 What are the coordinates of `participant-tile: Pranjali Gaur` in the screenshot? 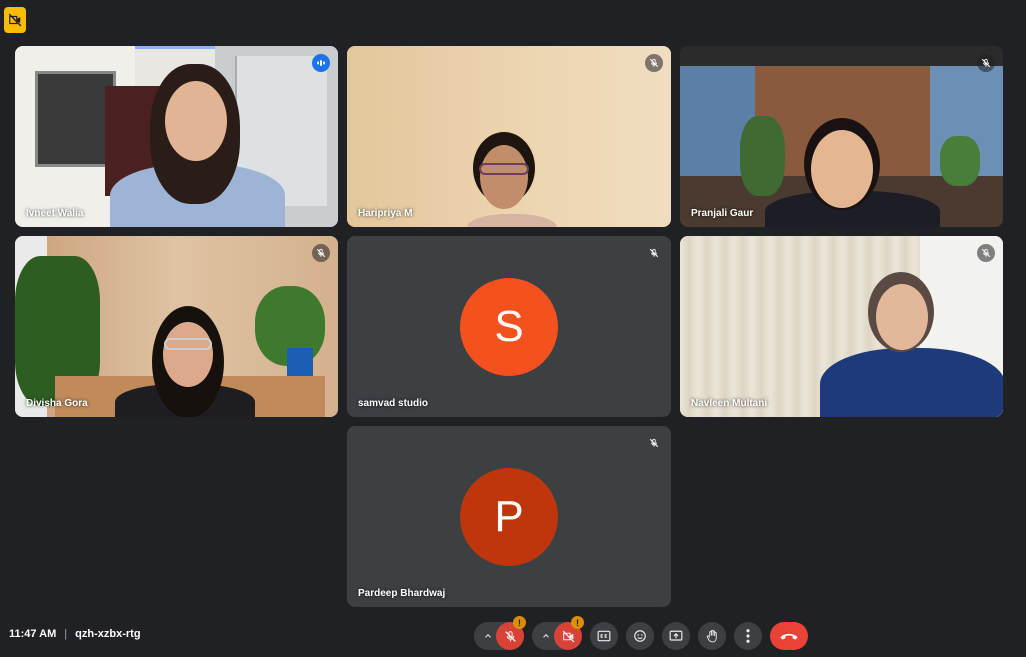 It's located at (841, 136).